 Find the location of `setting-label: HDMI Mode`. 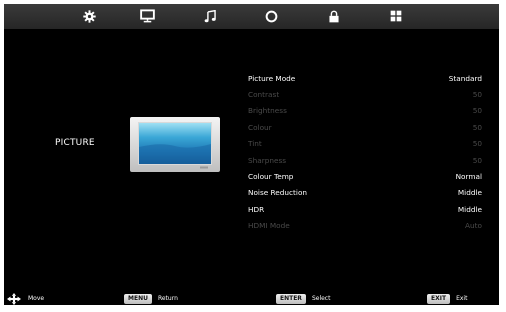

setting-label: HDMI Mode is located at coordinates (269, 226).